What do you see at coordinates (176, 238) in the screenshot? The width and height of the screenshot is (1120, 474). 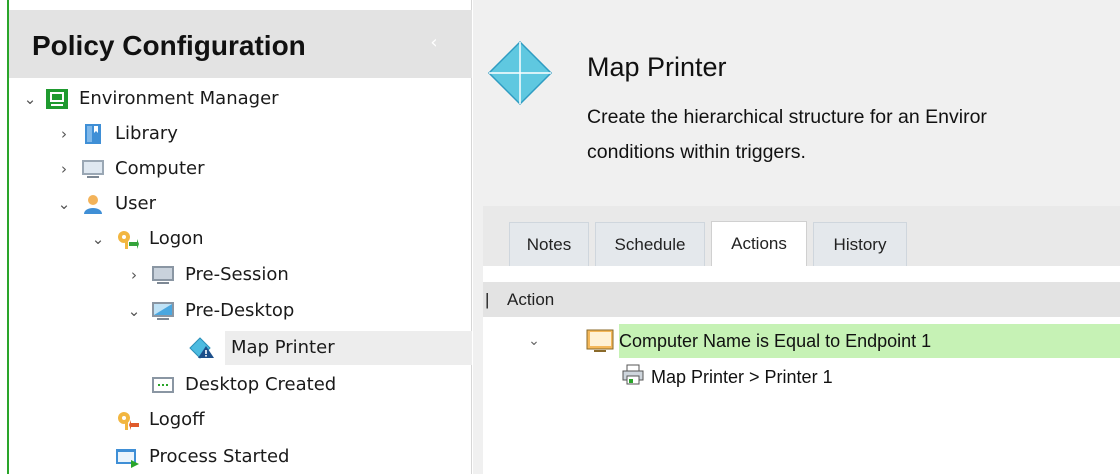 I see `tree-label: Logon` at bounding box center [176, 238].